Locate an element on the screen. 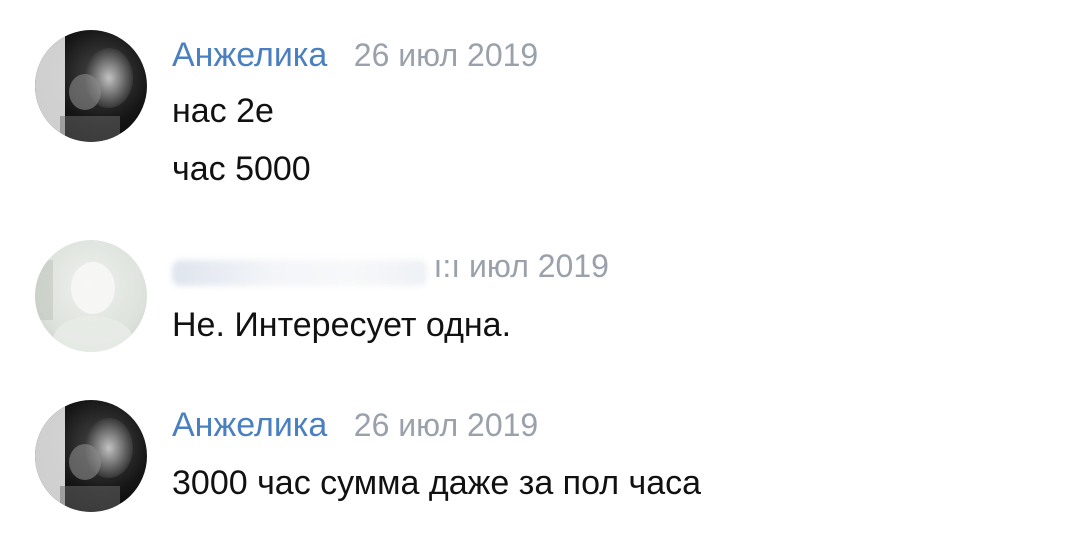 This screenshot has width=1076, height=534. author-name is located at coordinates (299, 272).